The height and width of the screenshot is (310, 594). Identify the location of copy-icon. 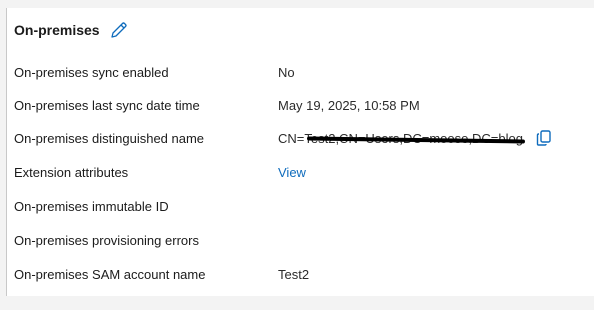
(544, 138).